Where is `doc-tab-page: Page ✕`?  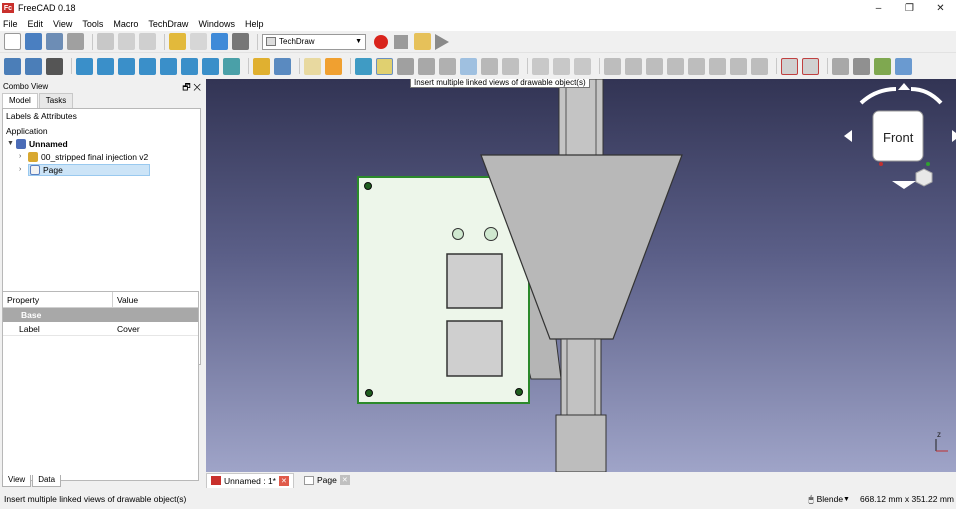
doc-tab-page: Page ✕ is located at coordinates (327, 480).